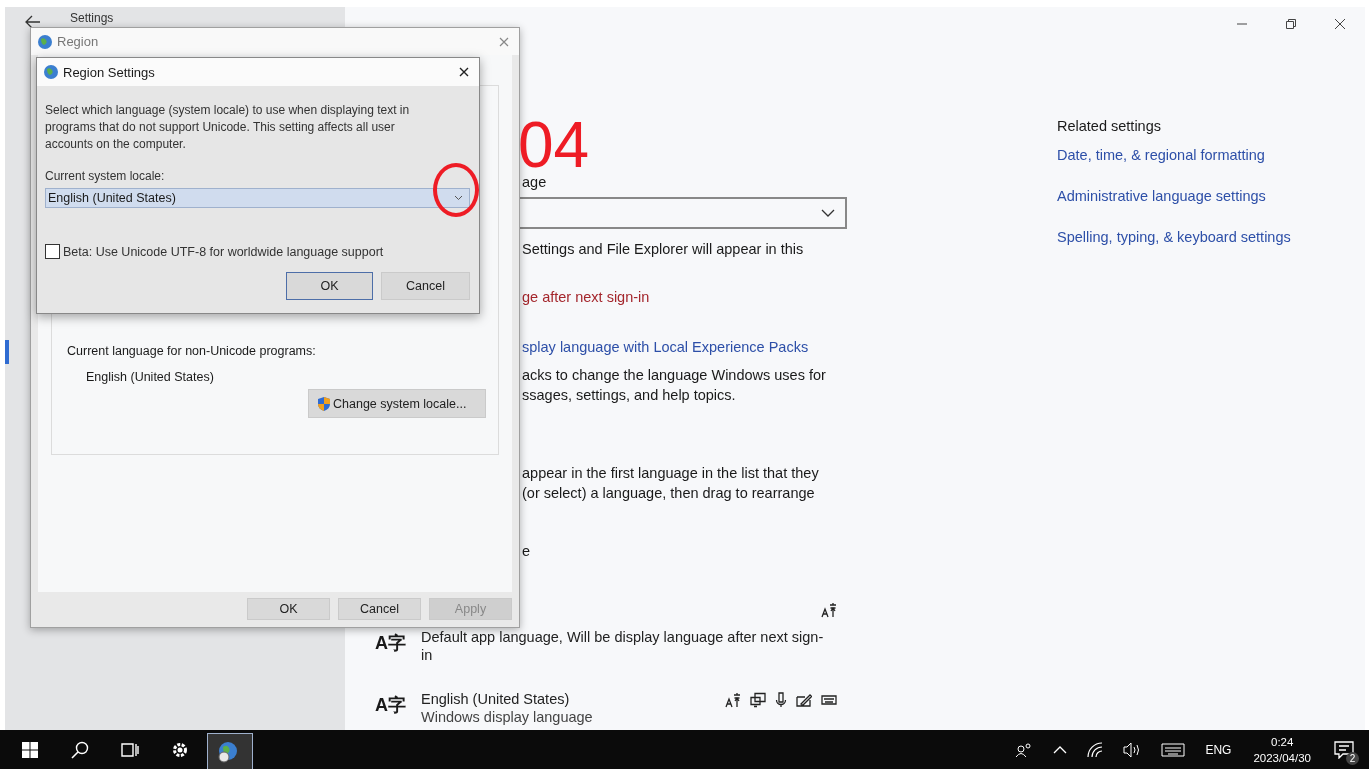 This screenshot has width=1369, height=769. I want to click on annotation-circle, so click(456, 190).